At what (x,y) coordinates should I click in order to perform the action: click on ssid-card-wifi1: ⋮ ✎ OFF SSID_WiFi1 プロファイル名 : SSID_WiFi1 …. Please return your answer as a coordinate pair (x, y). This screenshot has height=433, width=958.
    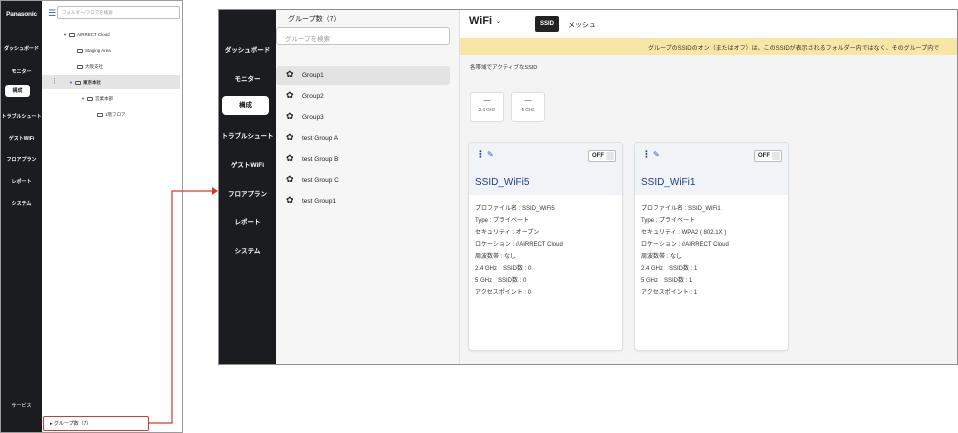
    Looking at the image, I should click on (711, 246).